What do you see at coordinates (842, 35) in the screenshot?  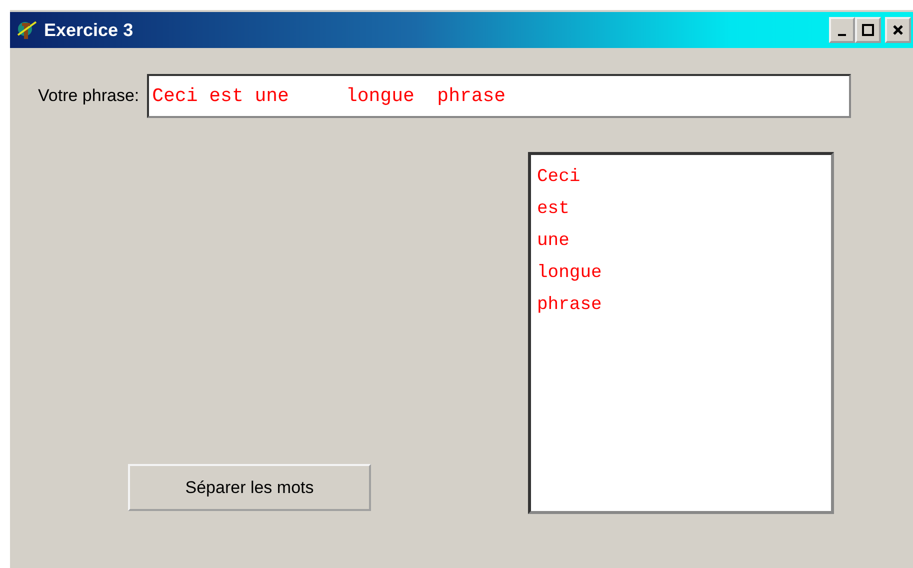 I see `minimize-icon` at bounding box center [842, 35].